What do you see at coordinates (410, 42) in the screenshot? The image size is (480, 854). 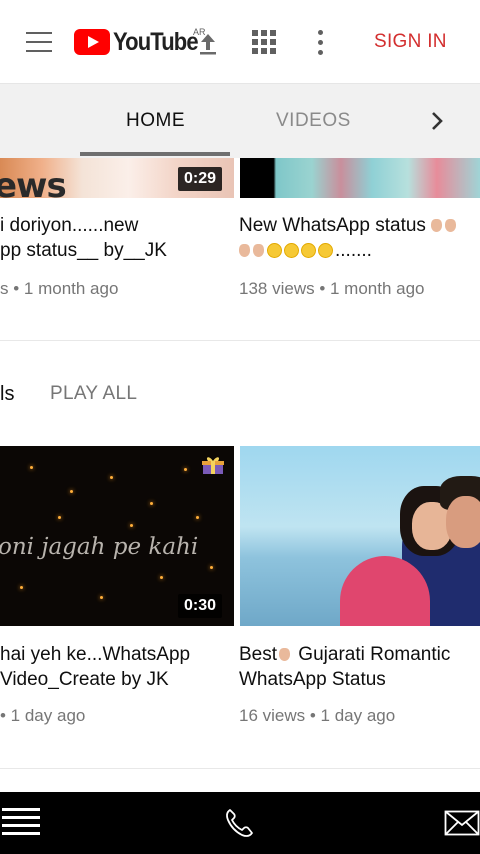 I see `sign-in-button: SIGN IN` at bounding box center [410, 42].